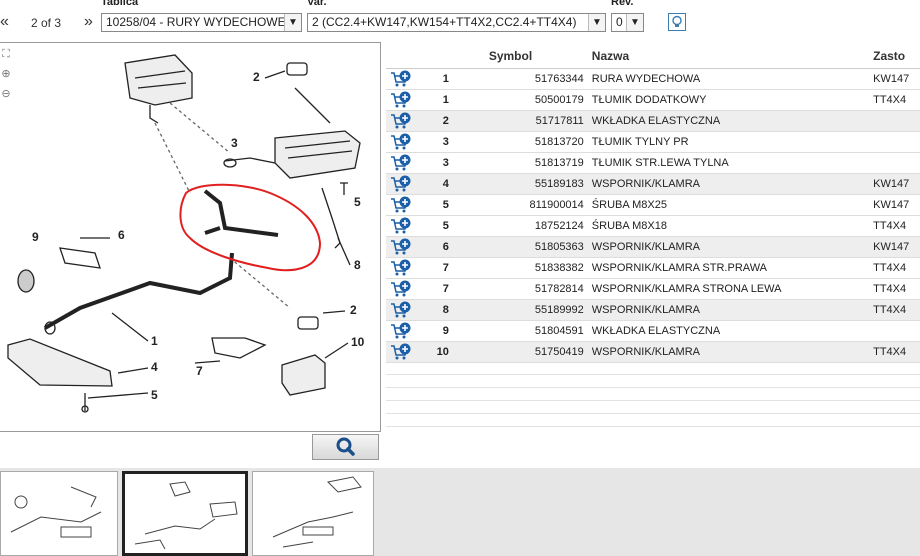 The height and width of the screenshot is (556, 920). What do you see at coordinates (6, 94) in the screenshot?
I see `zoom-out-icon: ⊖` at bounding box center [6, 94].